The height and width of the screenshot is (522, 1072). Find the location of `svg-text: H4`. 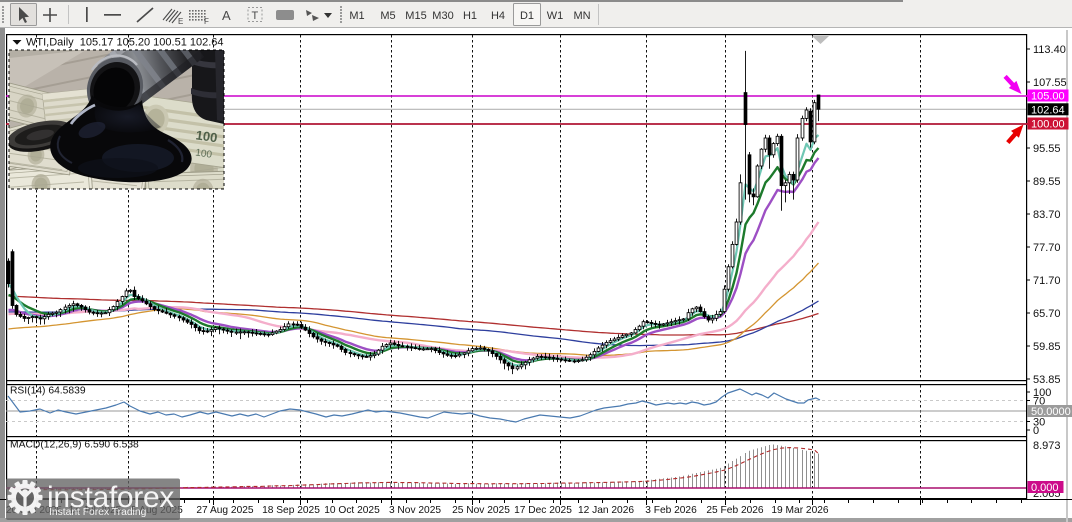

svg-text: H4 is located at coordinates (498, 16).